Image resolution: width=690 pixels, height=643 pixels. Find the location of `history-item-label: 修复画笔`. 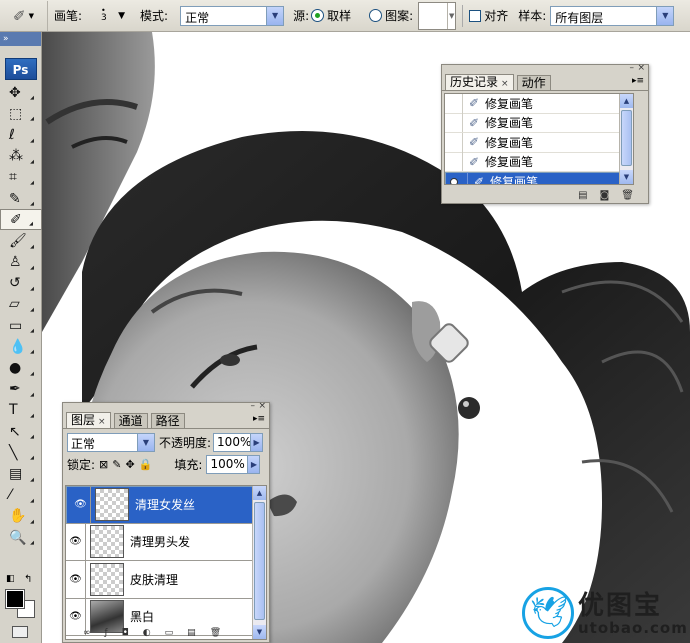

history-item-label: 修复画笔 is located at coordinates (509, 123).